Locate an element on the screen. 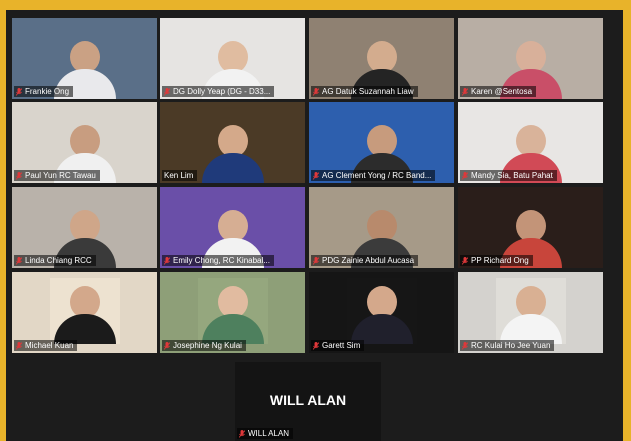  participant-name: PP Richard Ong is located at coordinates (500, 260).